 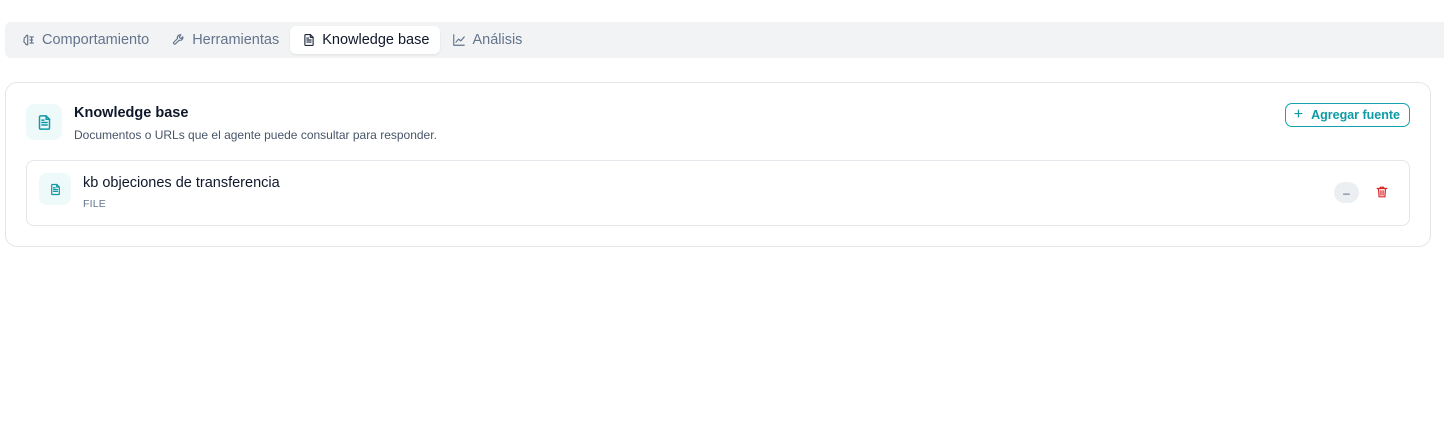 I want to click on delete-source-button, so click(x=1382, y=192).